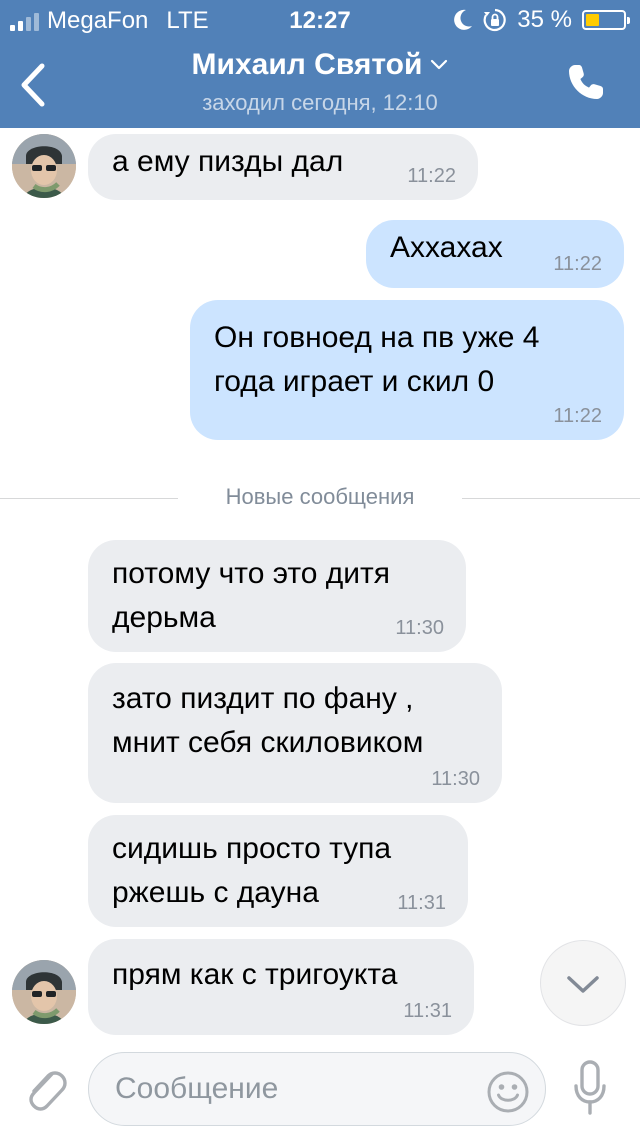  I want to click on contact-title: Михаил Святой заходил сегодня, 12:10, so click(320, 82).